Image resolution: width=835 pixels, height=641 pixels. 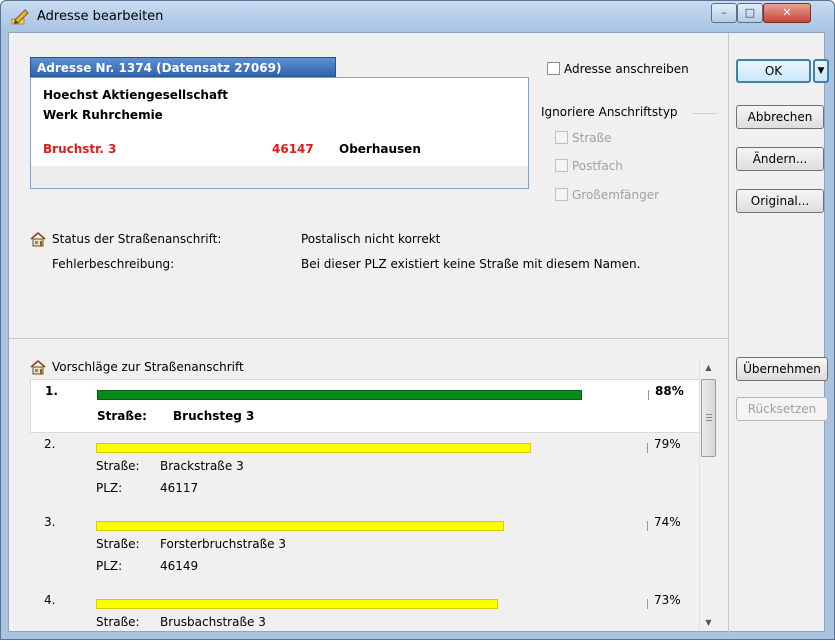 What do you see at coordinates (708, 367) in the screenshot?
I see `scroll-up-arrow-icon: ▲` at bounding box center [708, 367].